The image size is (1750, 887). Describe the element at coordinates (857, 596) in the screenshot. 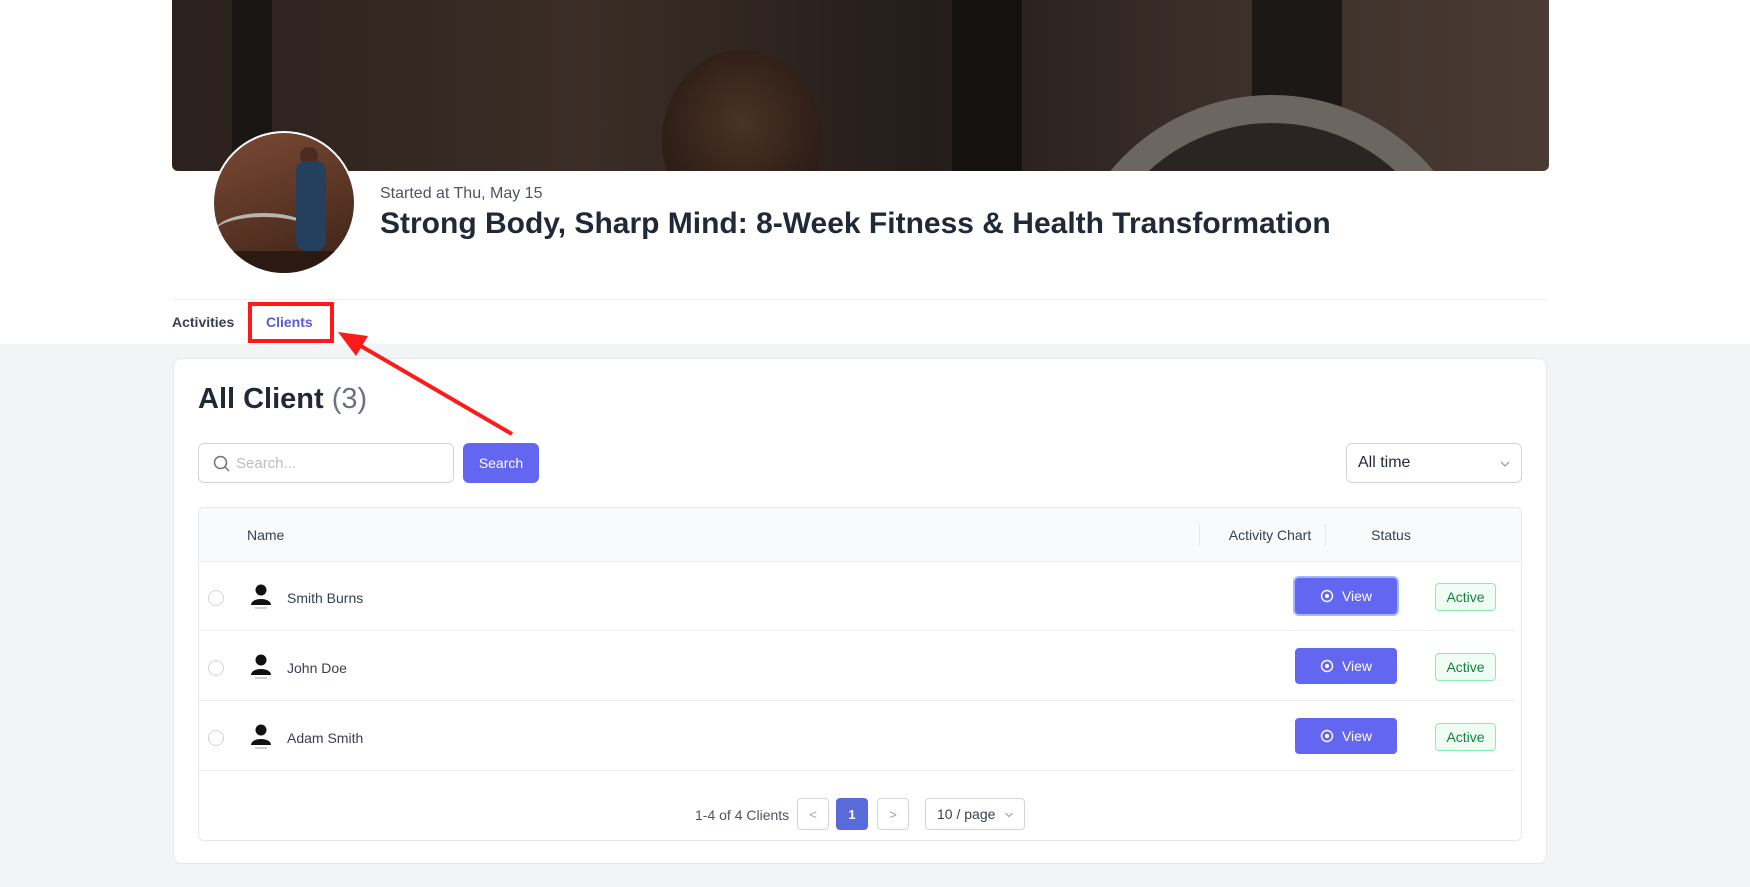

I see `table-row: Smith Burns View Active` at that location.